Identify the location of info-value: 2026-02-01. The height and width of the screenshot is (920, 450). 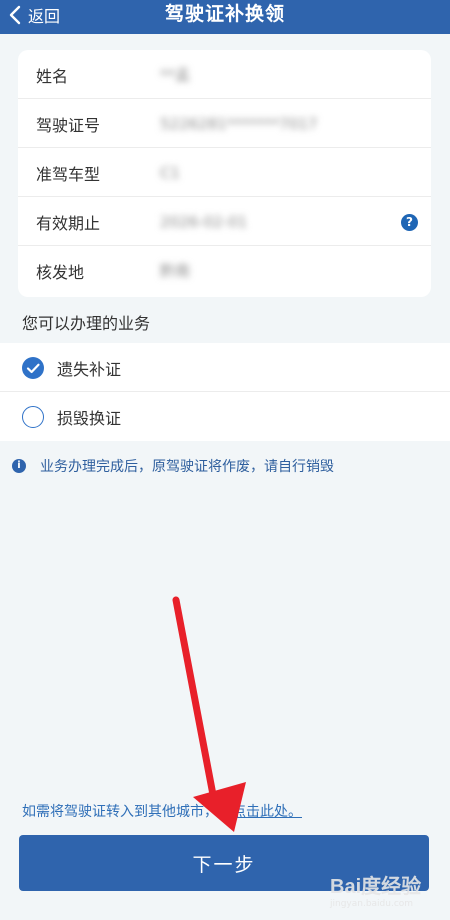
(204, 221).